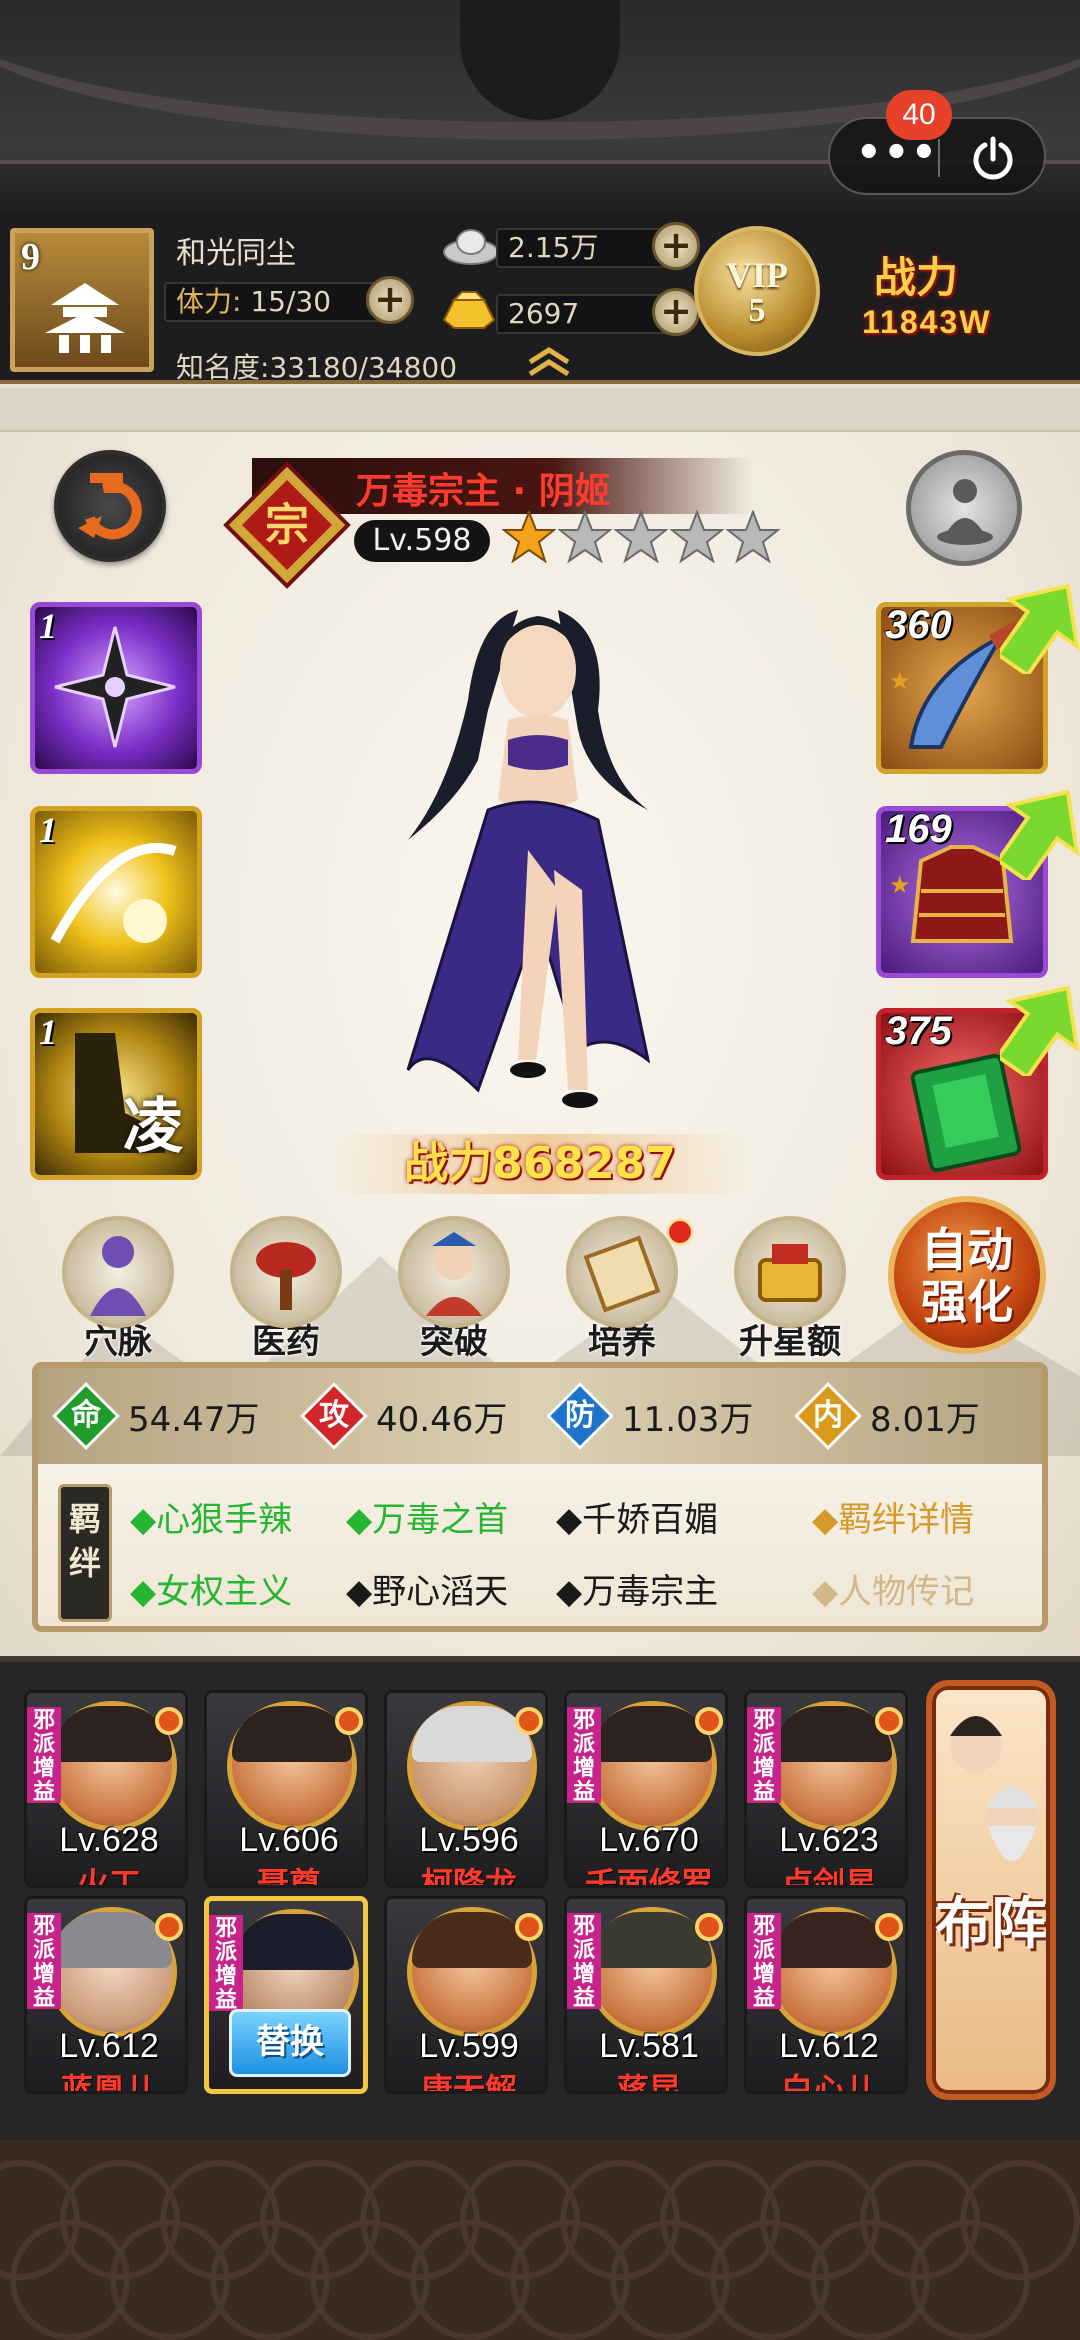 The height and width of the screenshot is (2340, 1080). Describe the element at coordinates (442, 1419) in the screenshot. I see `stat-value: 40.46万` at that location.